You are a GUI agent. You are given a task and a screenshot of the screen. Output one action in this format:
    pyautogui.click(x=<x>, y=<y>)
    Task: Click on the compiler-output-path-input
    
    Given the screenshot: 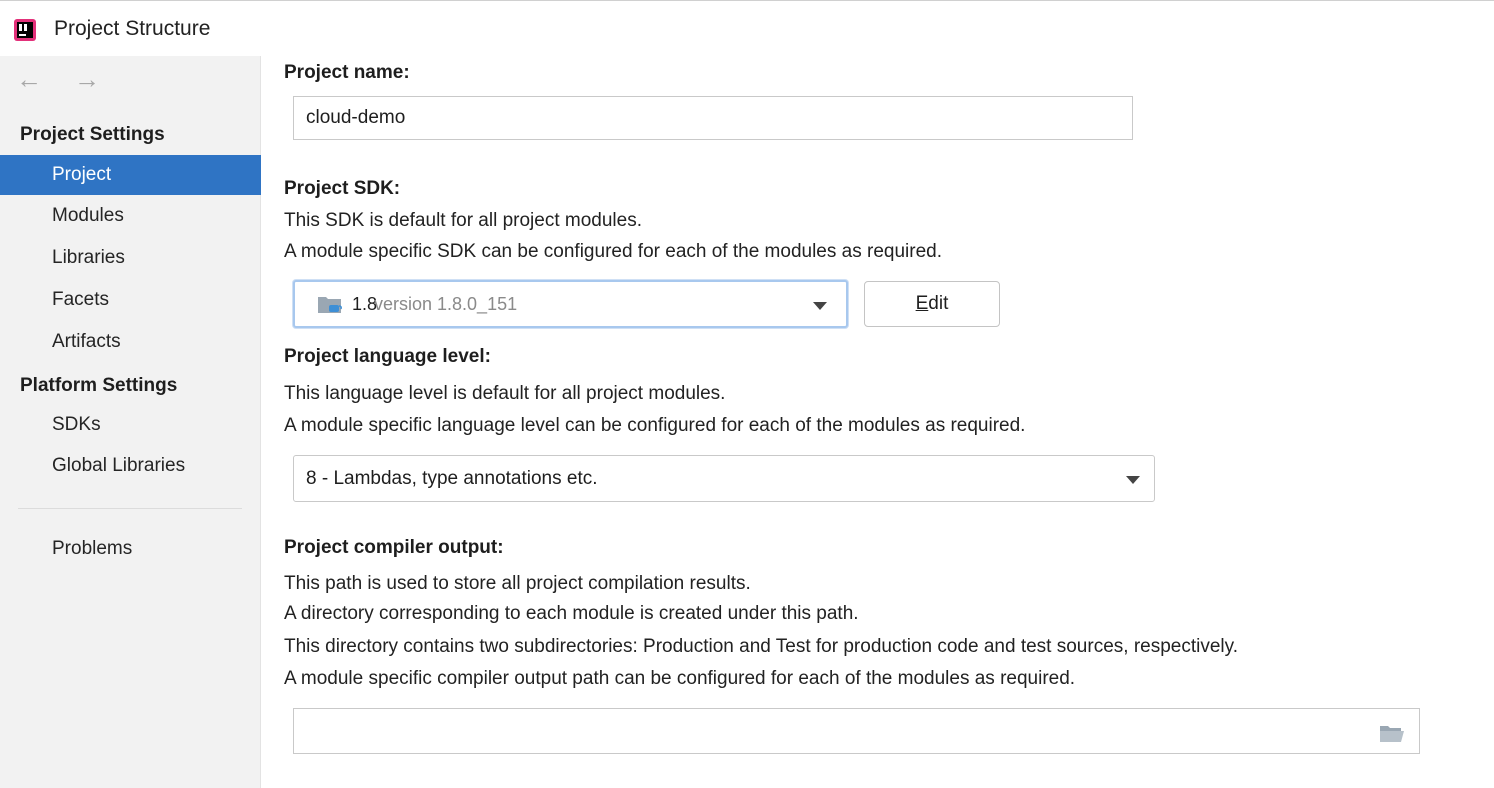 What is the action you would take?
    pyautogui.click(x=856, y=731)
    